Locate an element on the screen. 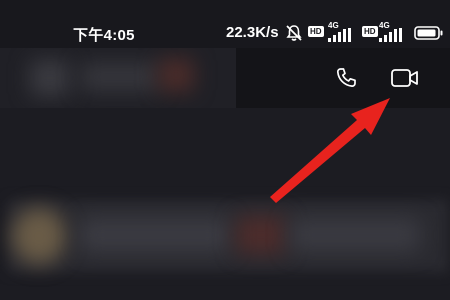 This screenshot has width=450, height=300. contact-avatar is located at coordinates (50, 78).